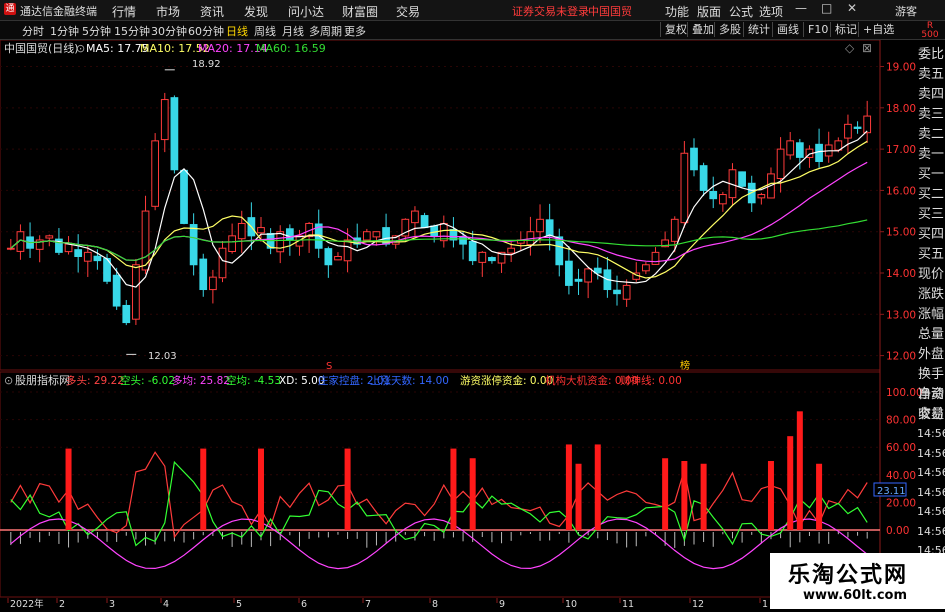  What do you see at coordinates (96, 31) in the screenshot?
I see `period-5min: 5分钟` at bounding box center [96, 31].